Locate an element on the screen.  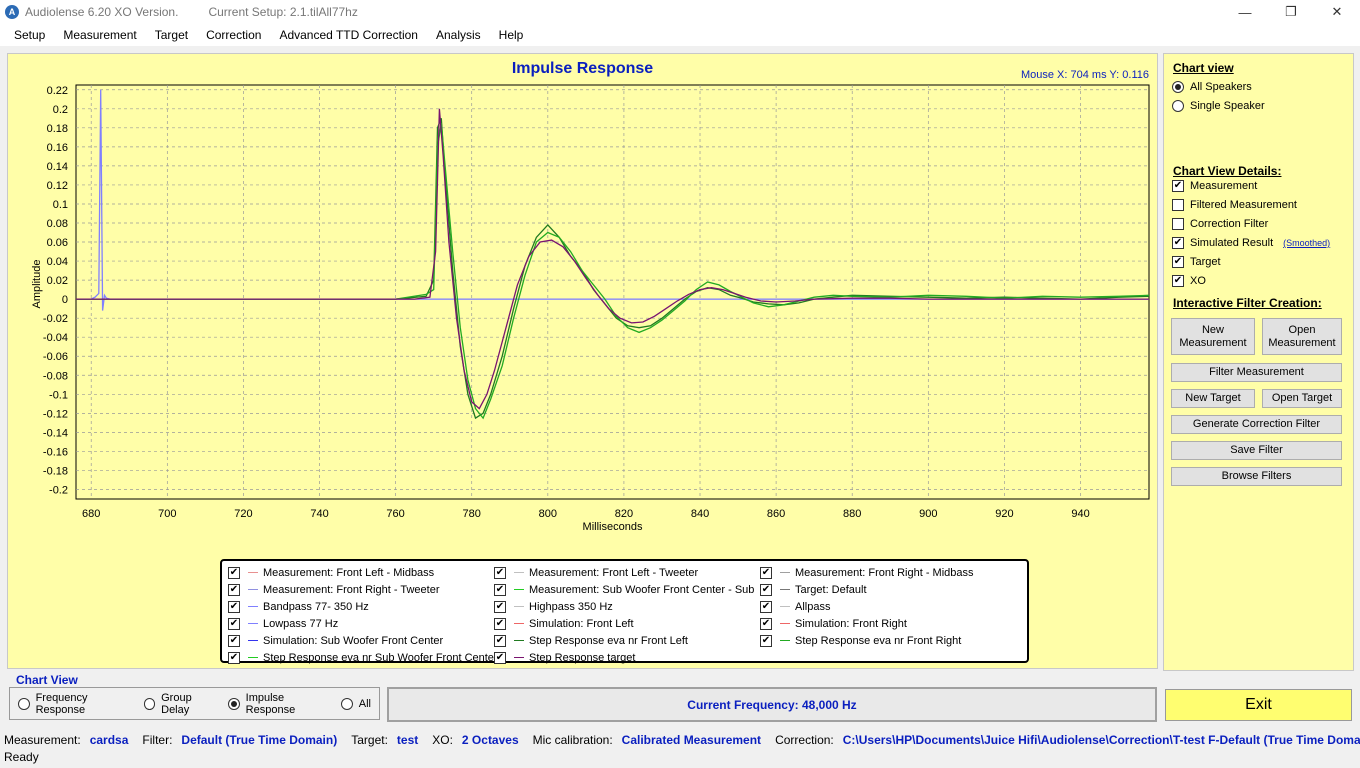
new-target-button: New Target is located at coordinates (1213, 398).